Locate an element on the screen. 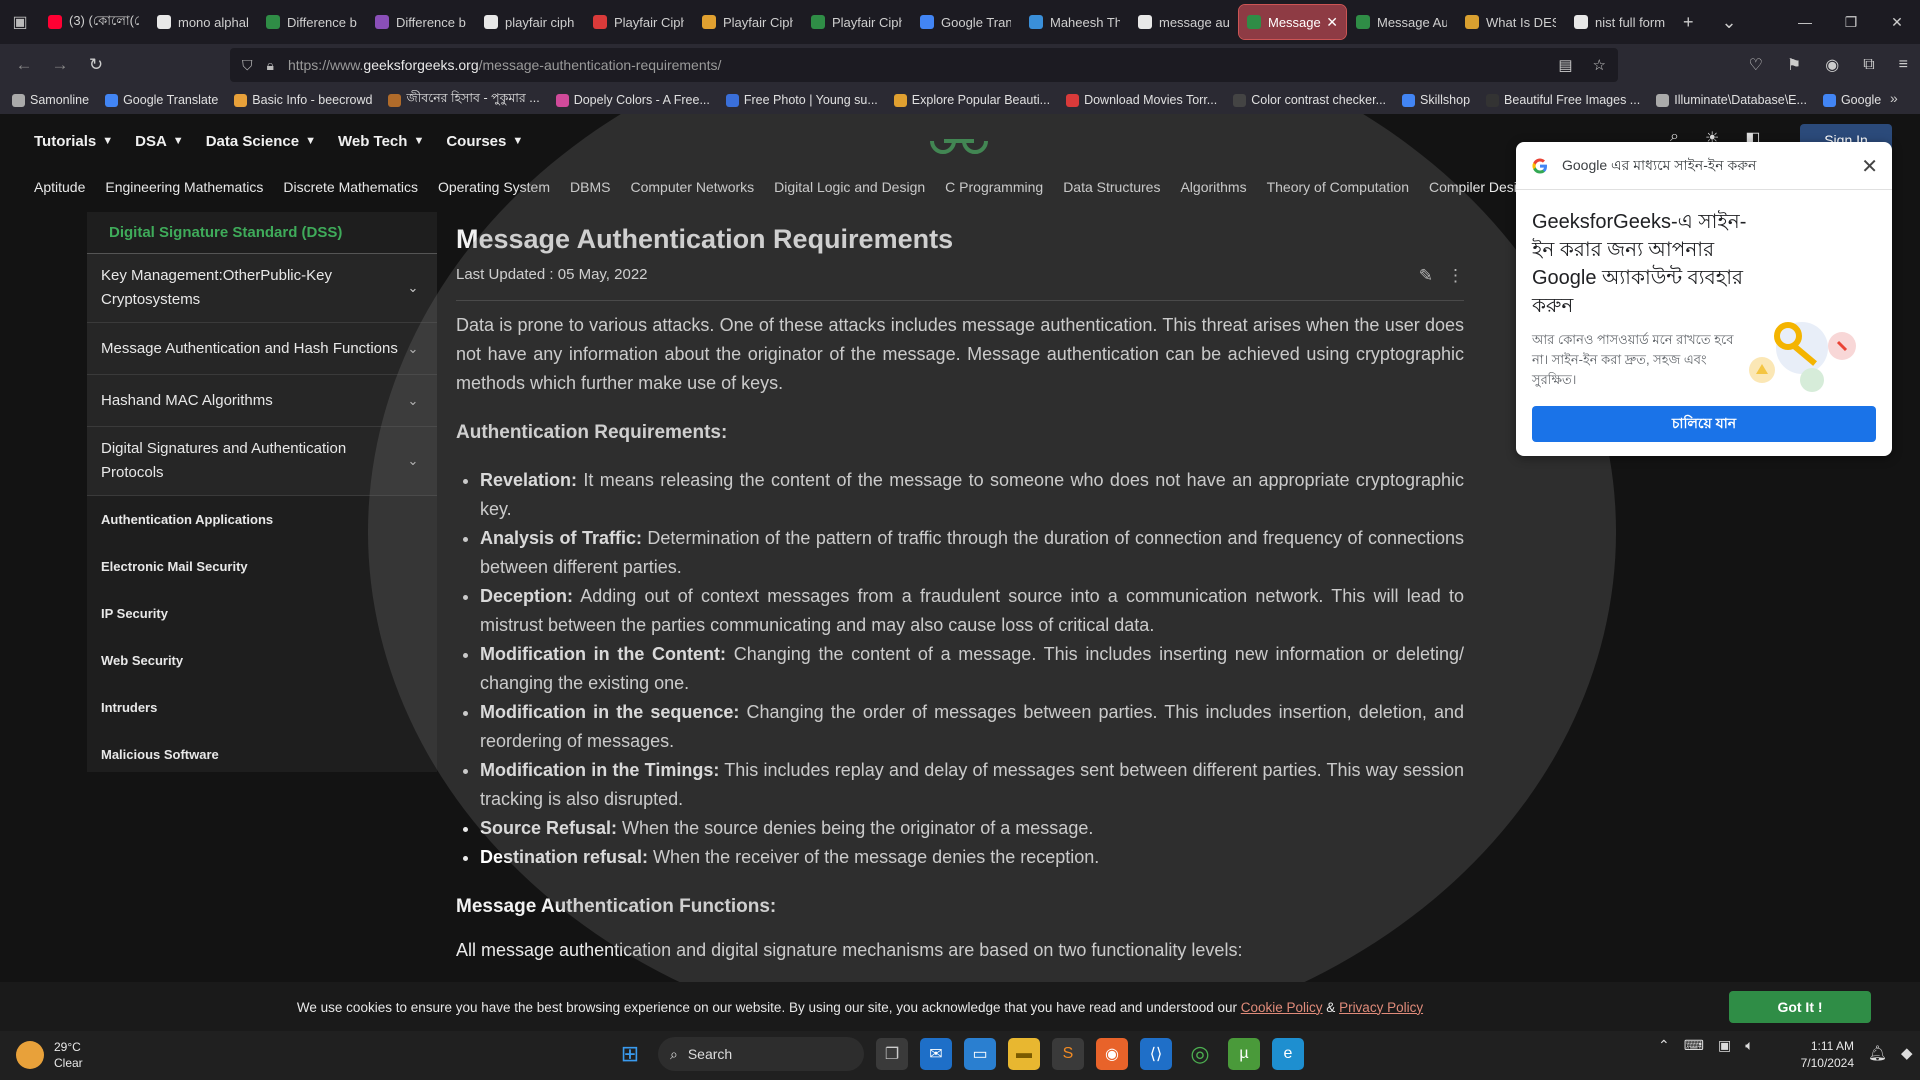 The width and height of the screenshot is (1920, 1080). sidebar-item: IP Security is located at coordinates (262, 613).